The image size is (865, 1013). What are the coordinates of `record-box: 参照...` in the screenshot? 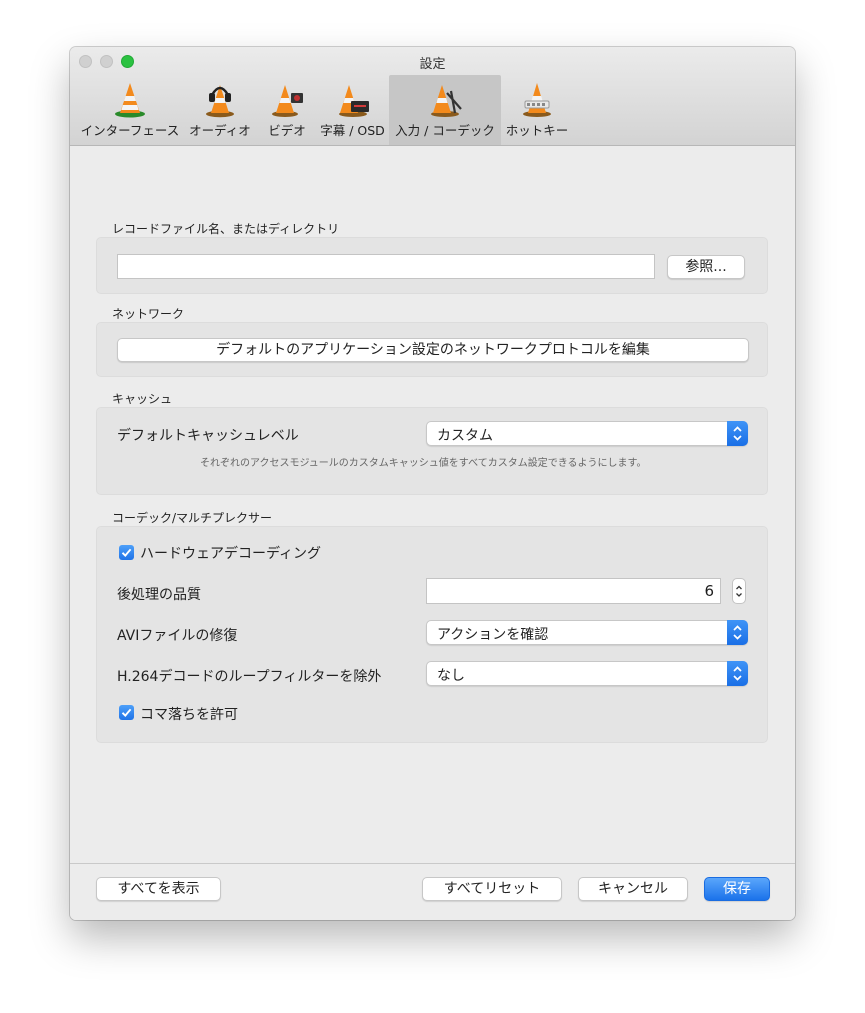 It's located at (432, 265).